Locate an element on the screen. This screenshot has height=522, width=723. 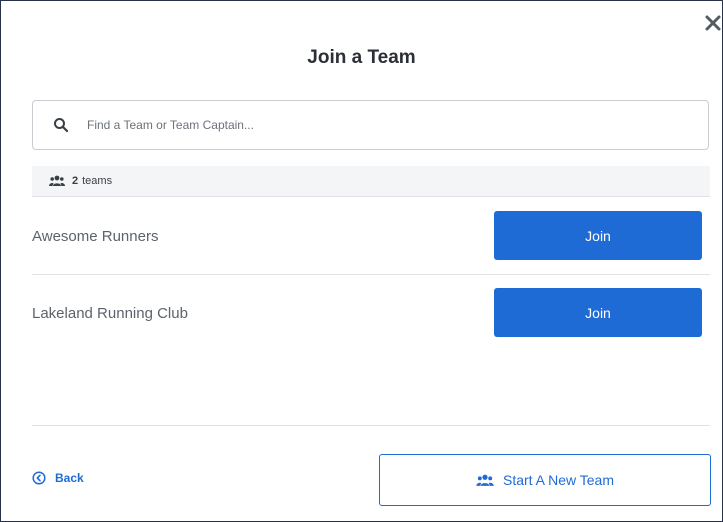
modal-title: Join a Team is located at coordinates (361, 57).